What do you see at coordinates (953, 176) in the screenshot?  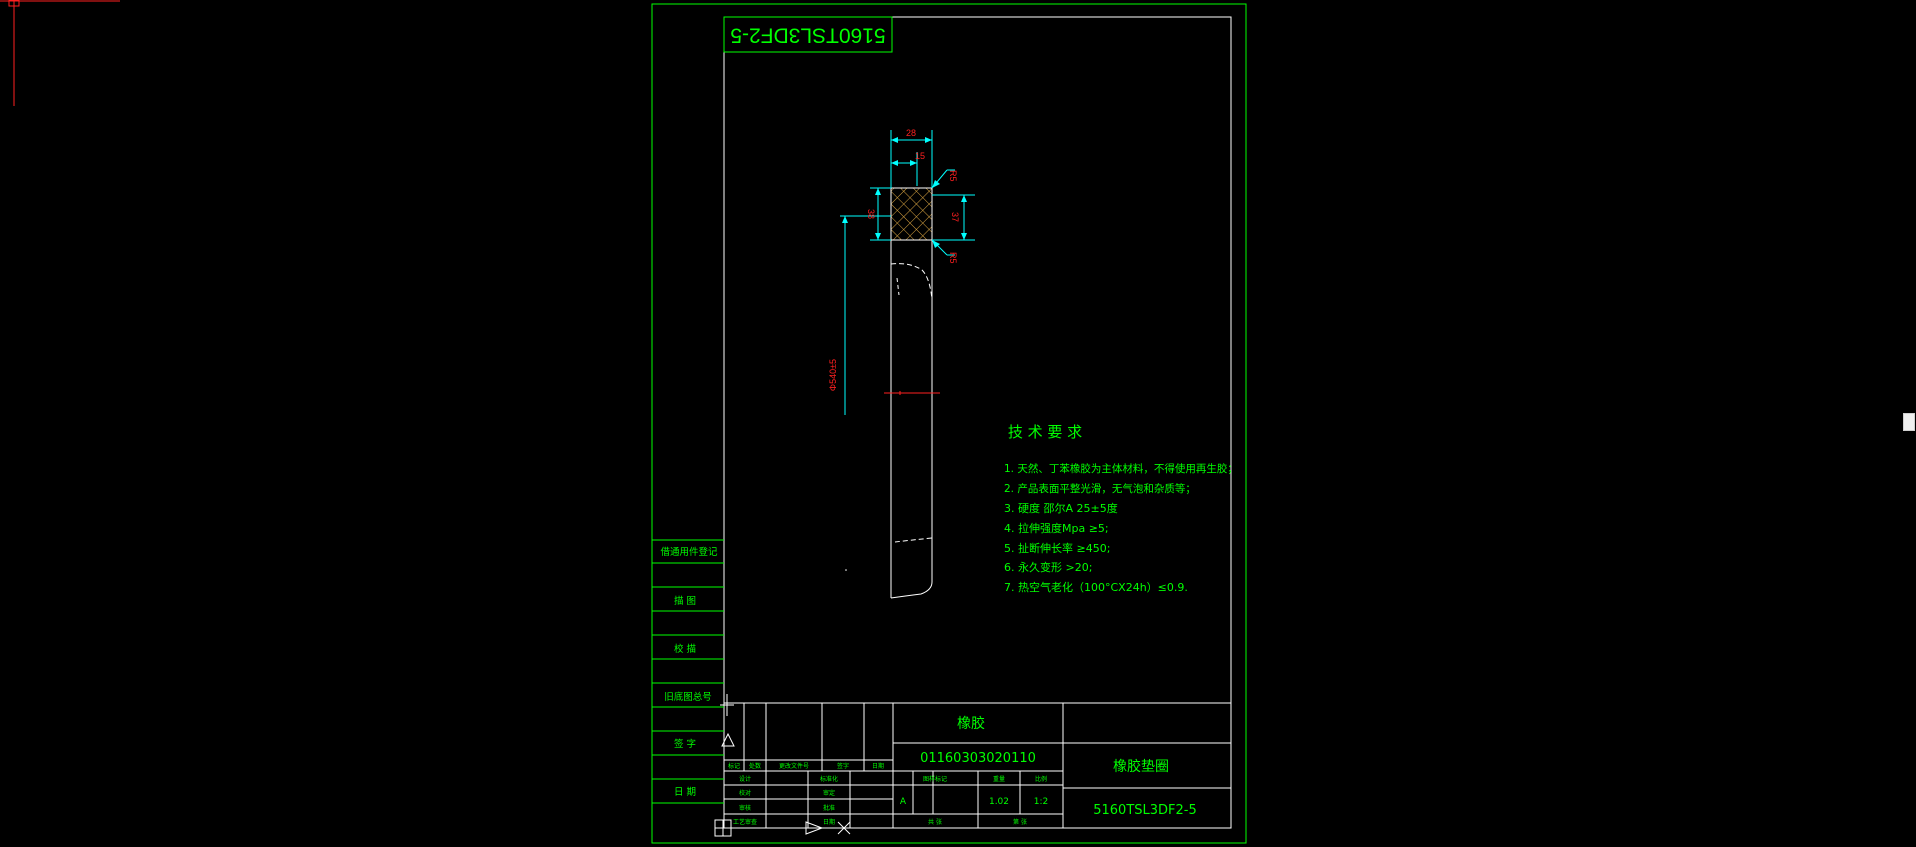 I see `dim-r5-top: R5` at bounding box center [953, 176].